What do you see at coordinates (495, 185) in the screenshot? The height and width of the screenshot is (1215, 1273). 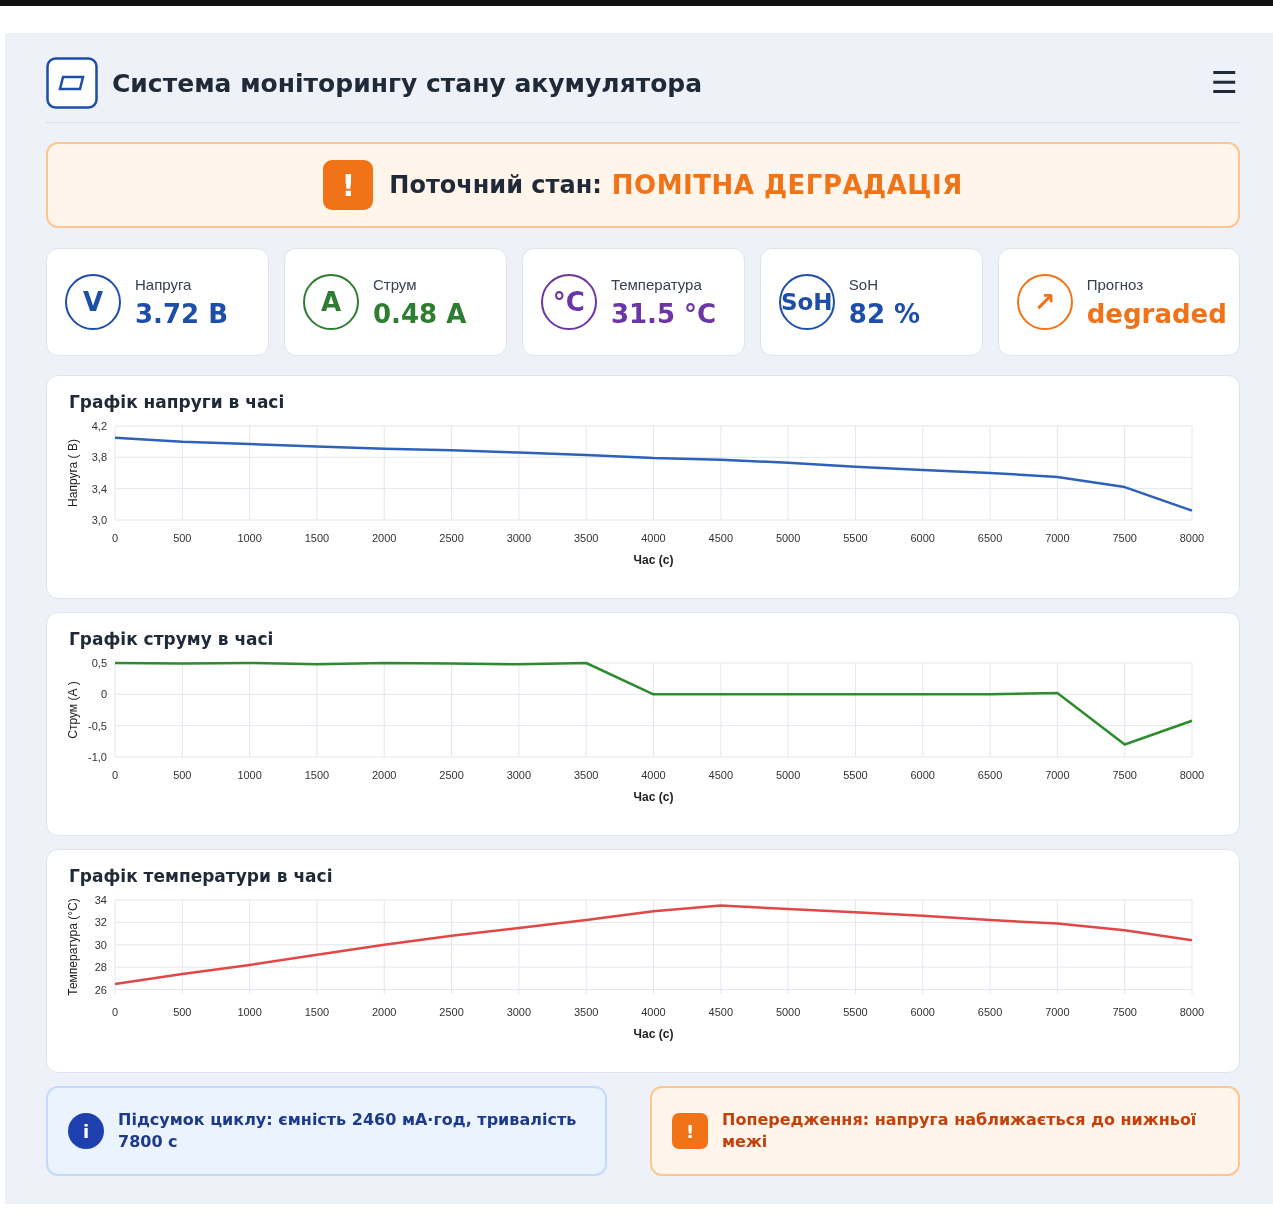 I see `status-label: Поточний стан:` at bounding box center [495, 185].